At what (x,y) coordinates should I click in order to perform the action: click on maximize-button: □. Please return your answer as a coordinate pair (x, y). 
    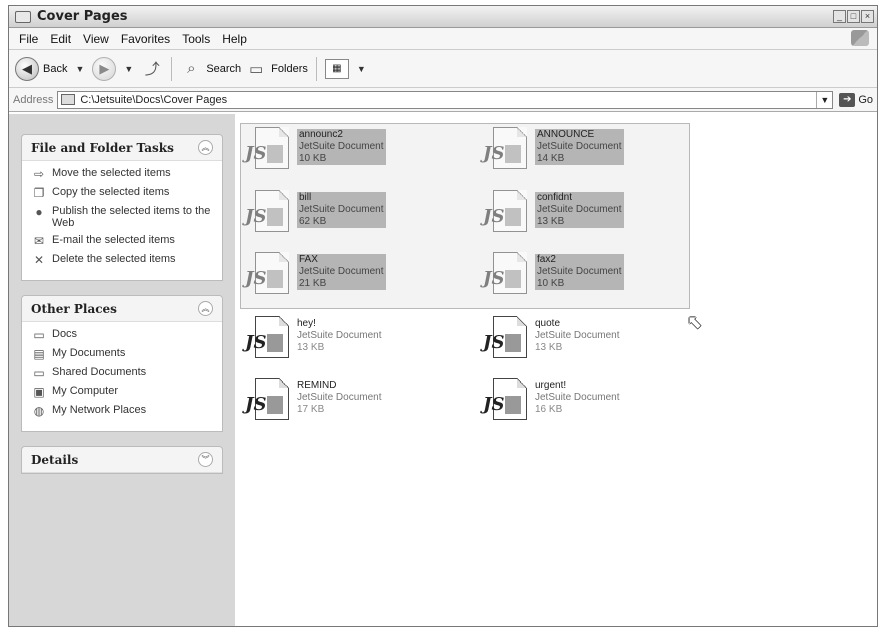
    Looking at the image, I should click on (853, 16).